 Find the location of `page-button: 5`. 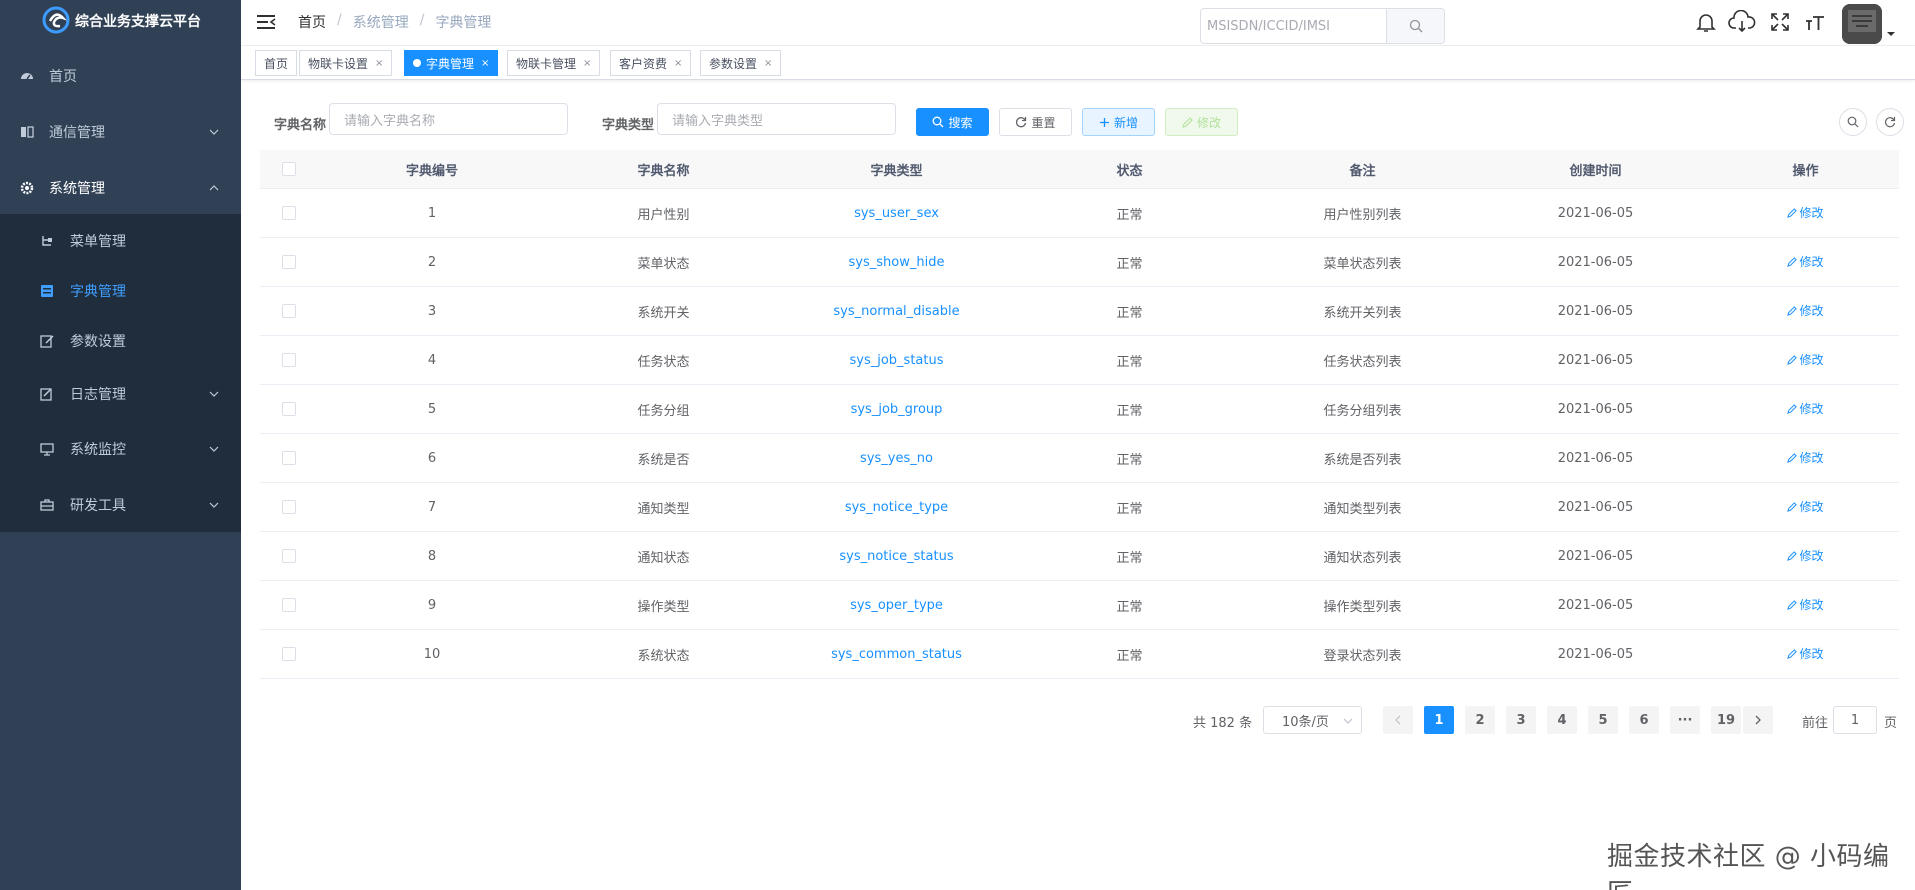

page-button: 5 is located at coordinates (1603, 720).